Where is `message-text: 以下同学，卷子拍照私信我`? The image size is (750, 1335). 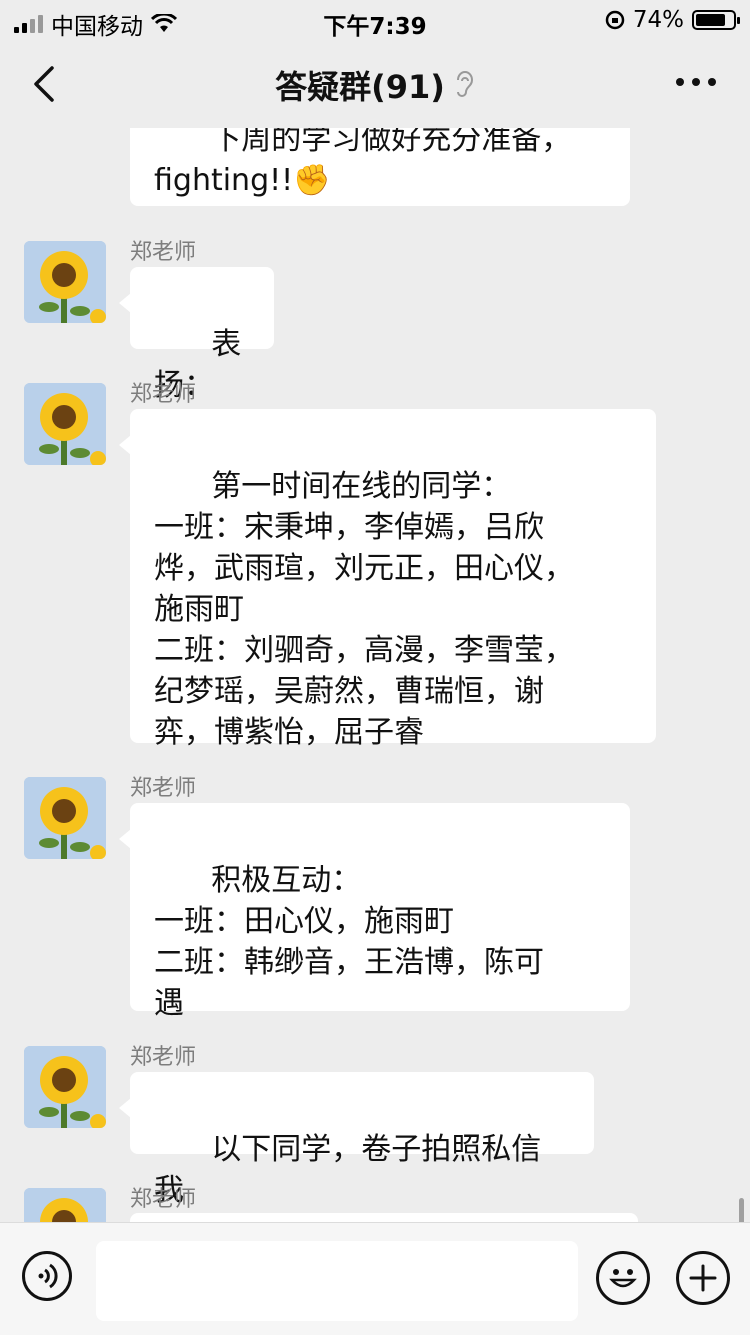 message-text: 以下同学，卷子拍照私信我 is located at coordinates (348, 1170).